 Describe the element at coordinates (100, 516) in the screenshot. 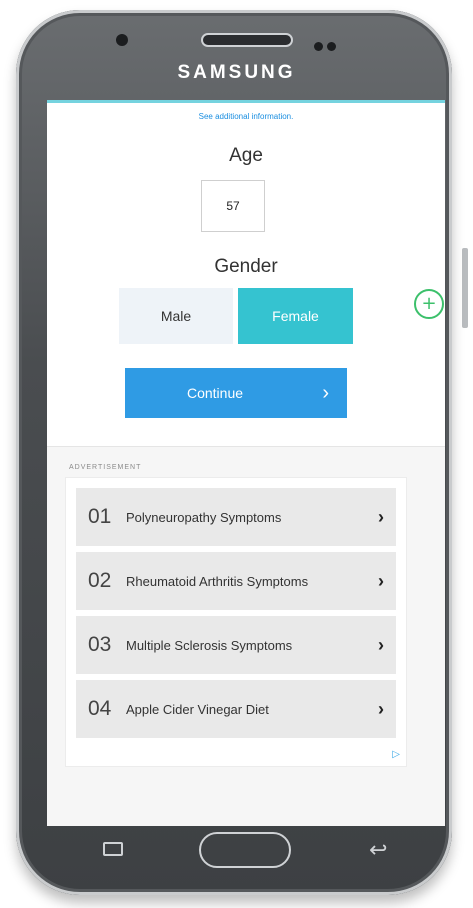

I see `ad-item-number: 01` at that location.